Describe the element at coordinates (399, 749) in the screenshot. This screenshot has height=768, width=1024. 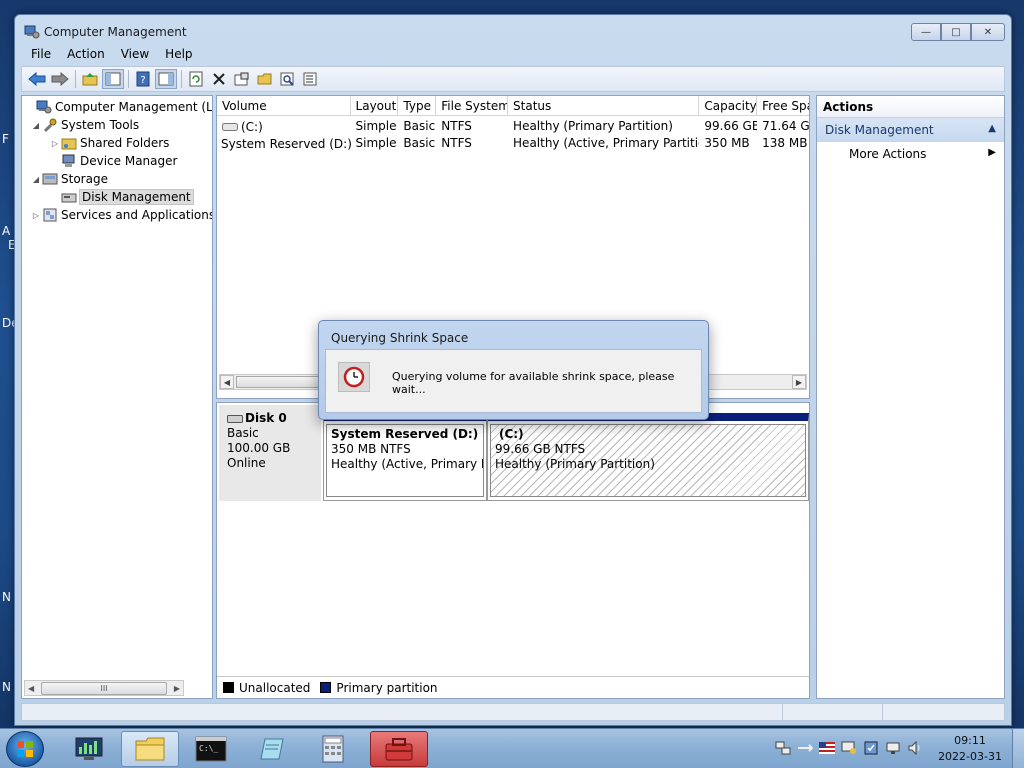
I see `taskbar-computer-management` at that location.